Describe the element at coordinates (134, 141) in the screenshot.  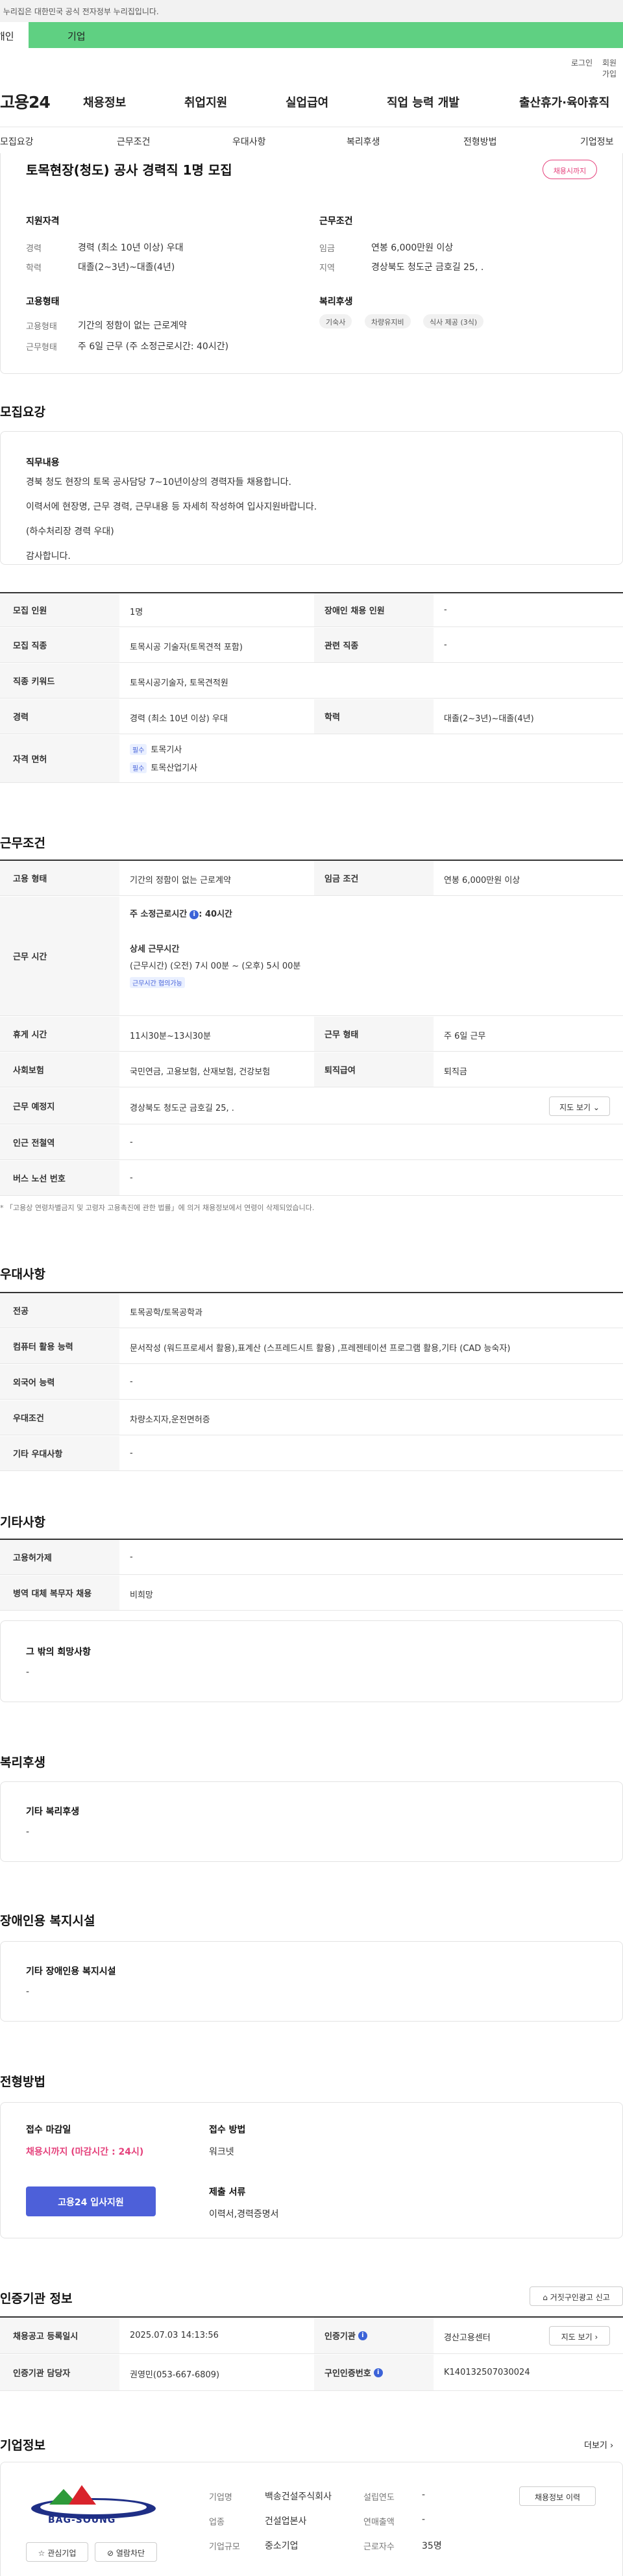
I see `anchor-conditions: 근무조건` at that location.